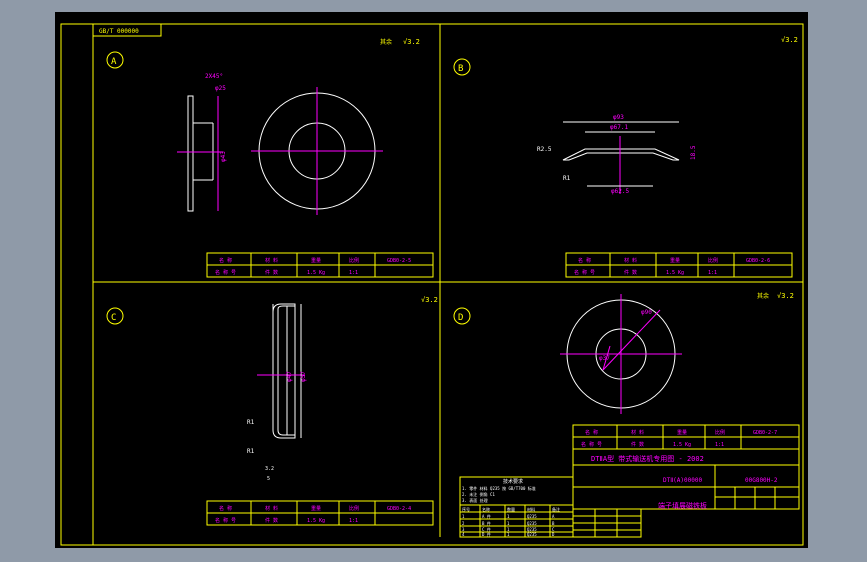 Image resolution: width=867 pixels, height=562 pixels. What do you see at coordinates (429, 300) in the screenshot?
I see `view-c-roughness: √3.2` at bounding box center [429, 300].